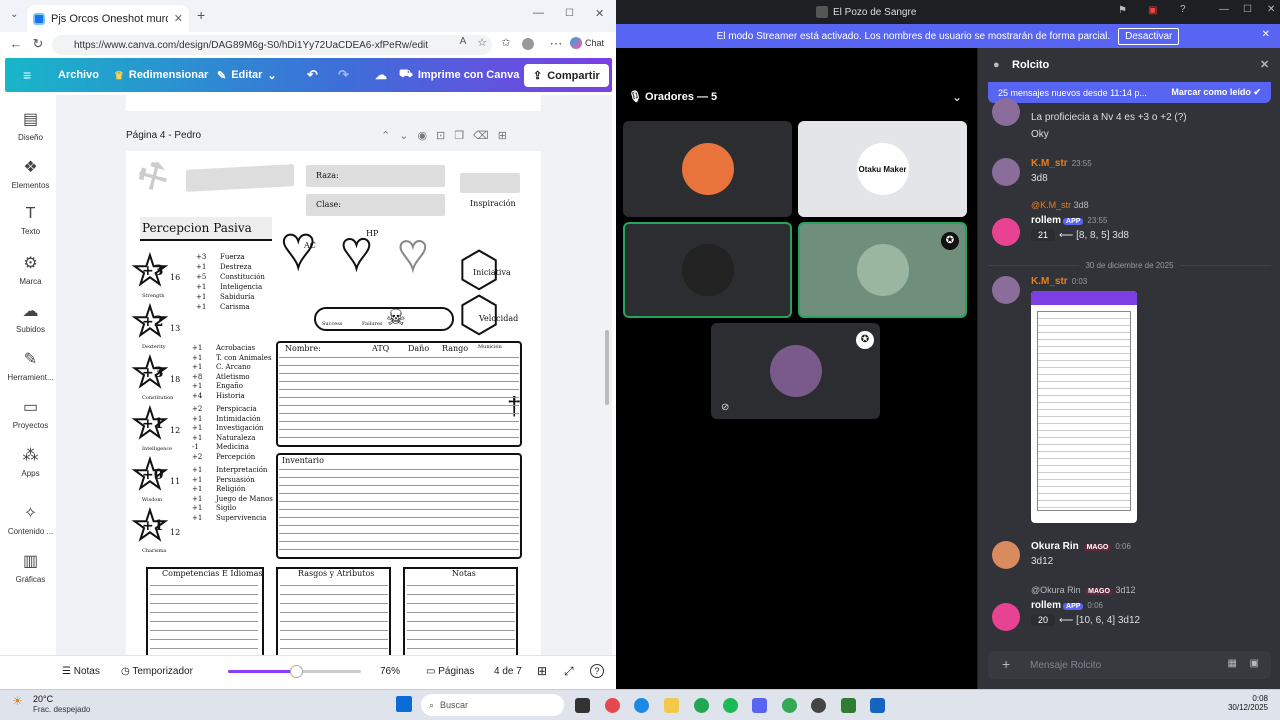 Image resolution: width=1280 pixels, height=720 pixels. Describe the element at coordinates (38, 44) in the screenshot. I see `reload-icon: ↻` at that location.